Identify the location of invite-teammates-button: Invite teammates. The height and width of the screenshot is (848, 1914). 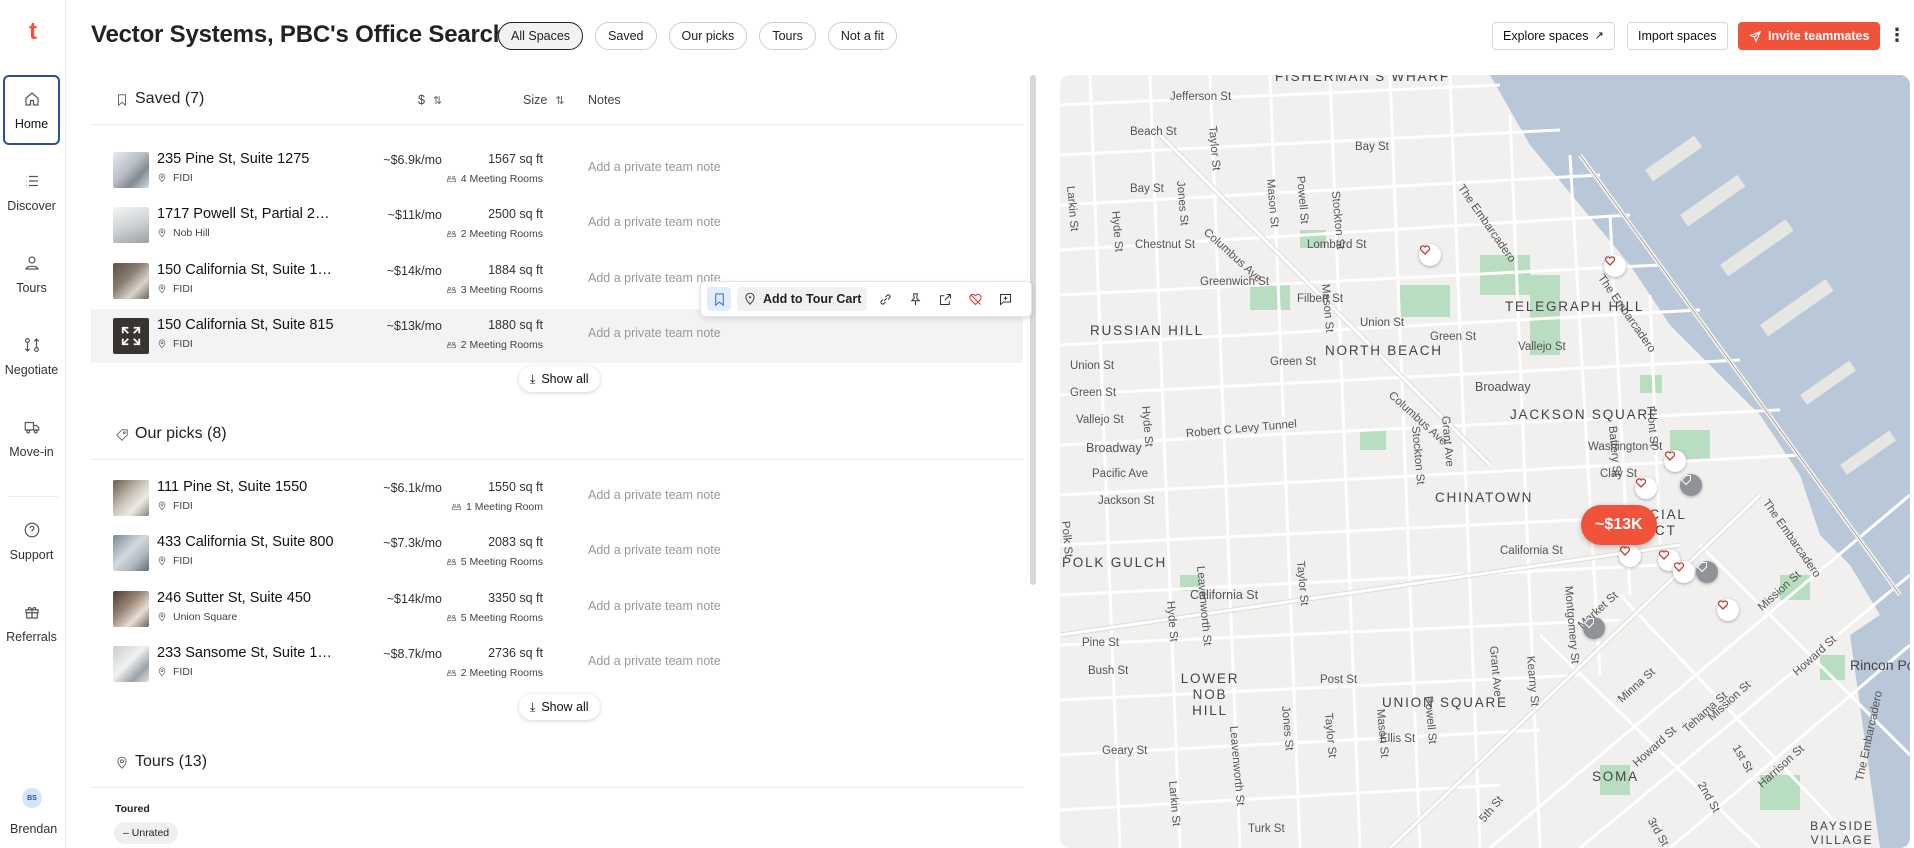
(1809, 36).